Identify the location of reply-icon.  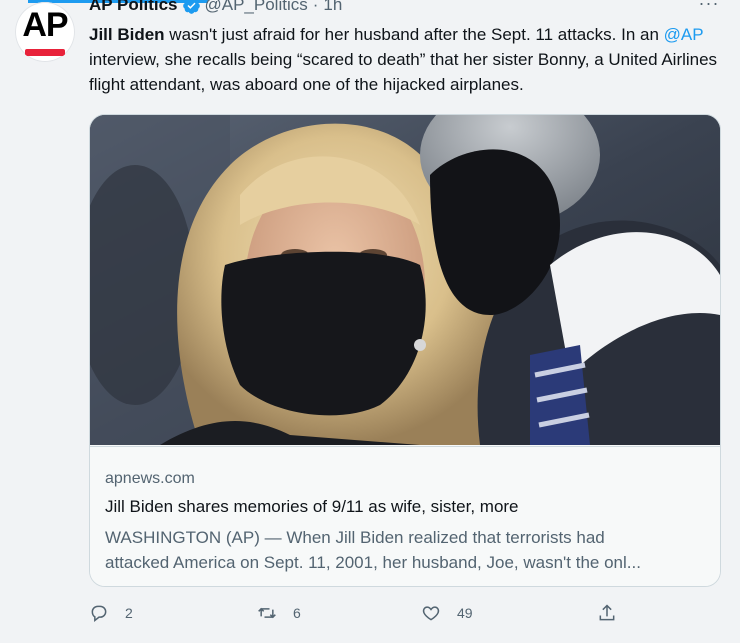
(99, 614).